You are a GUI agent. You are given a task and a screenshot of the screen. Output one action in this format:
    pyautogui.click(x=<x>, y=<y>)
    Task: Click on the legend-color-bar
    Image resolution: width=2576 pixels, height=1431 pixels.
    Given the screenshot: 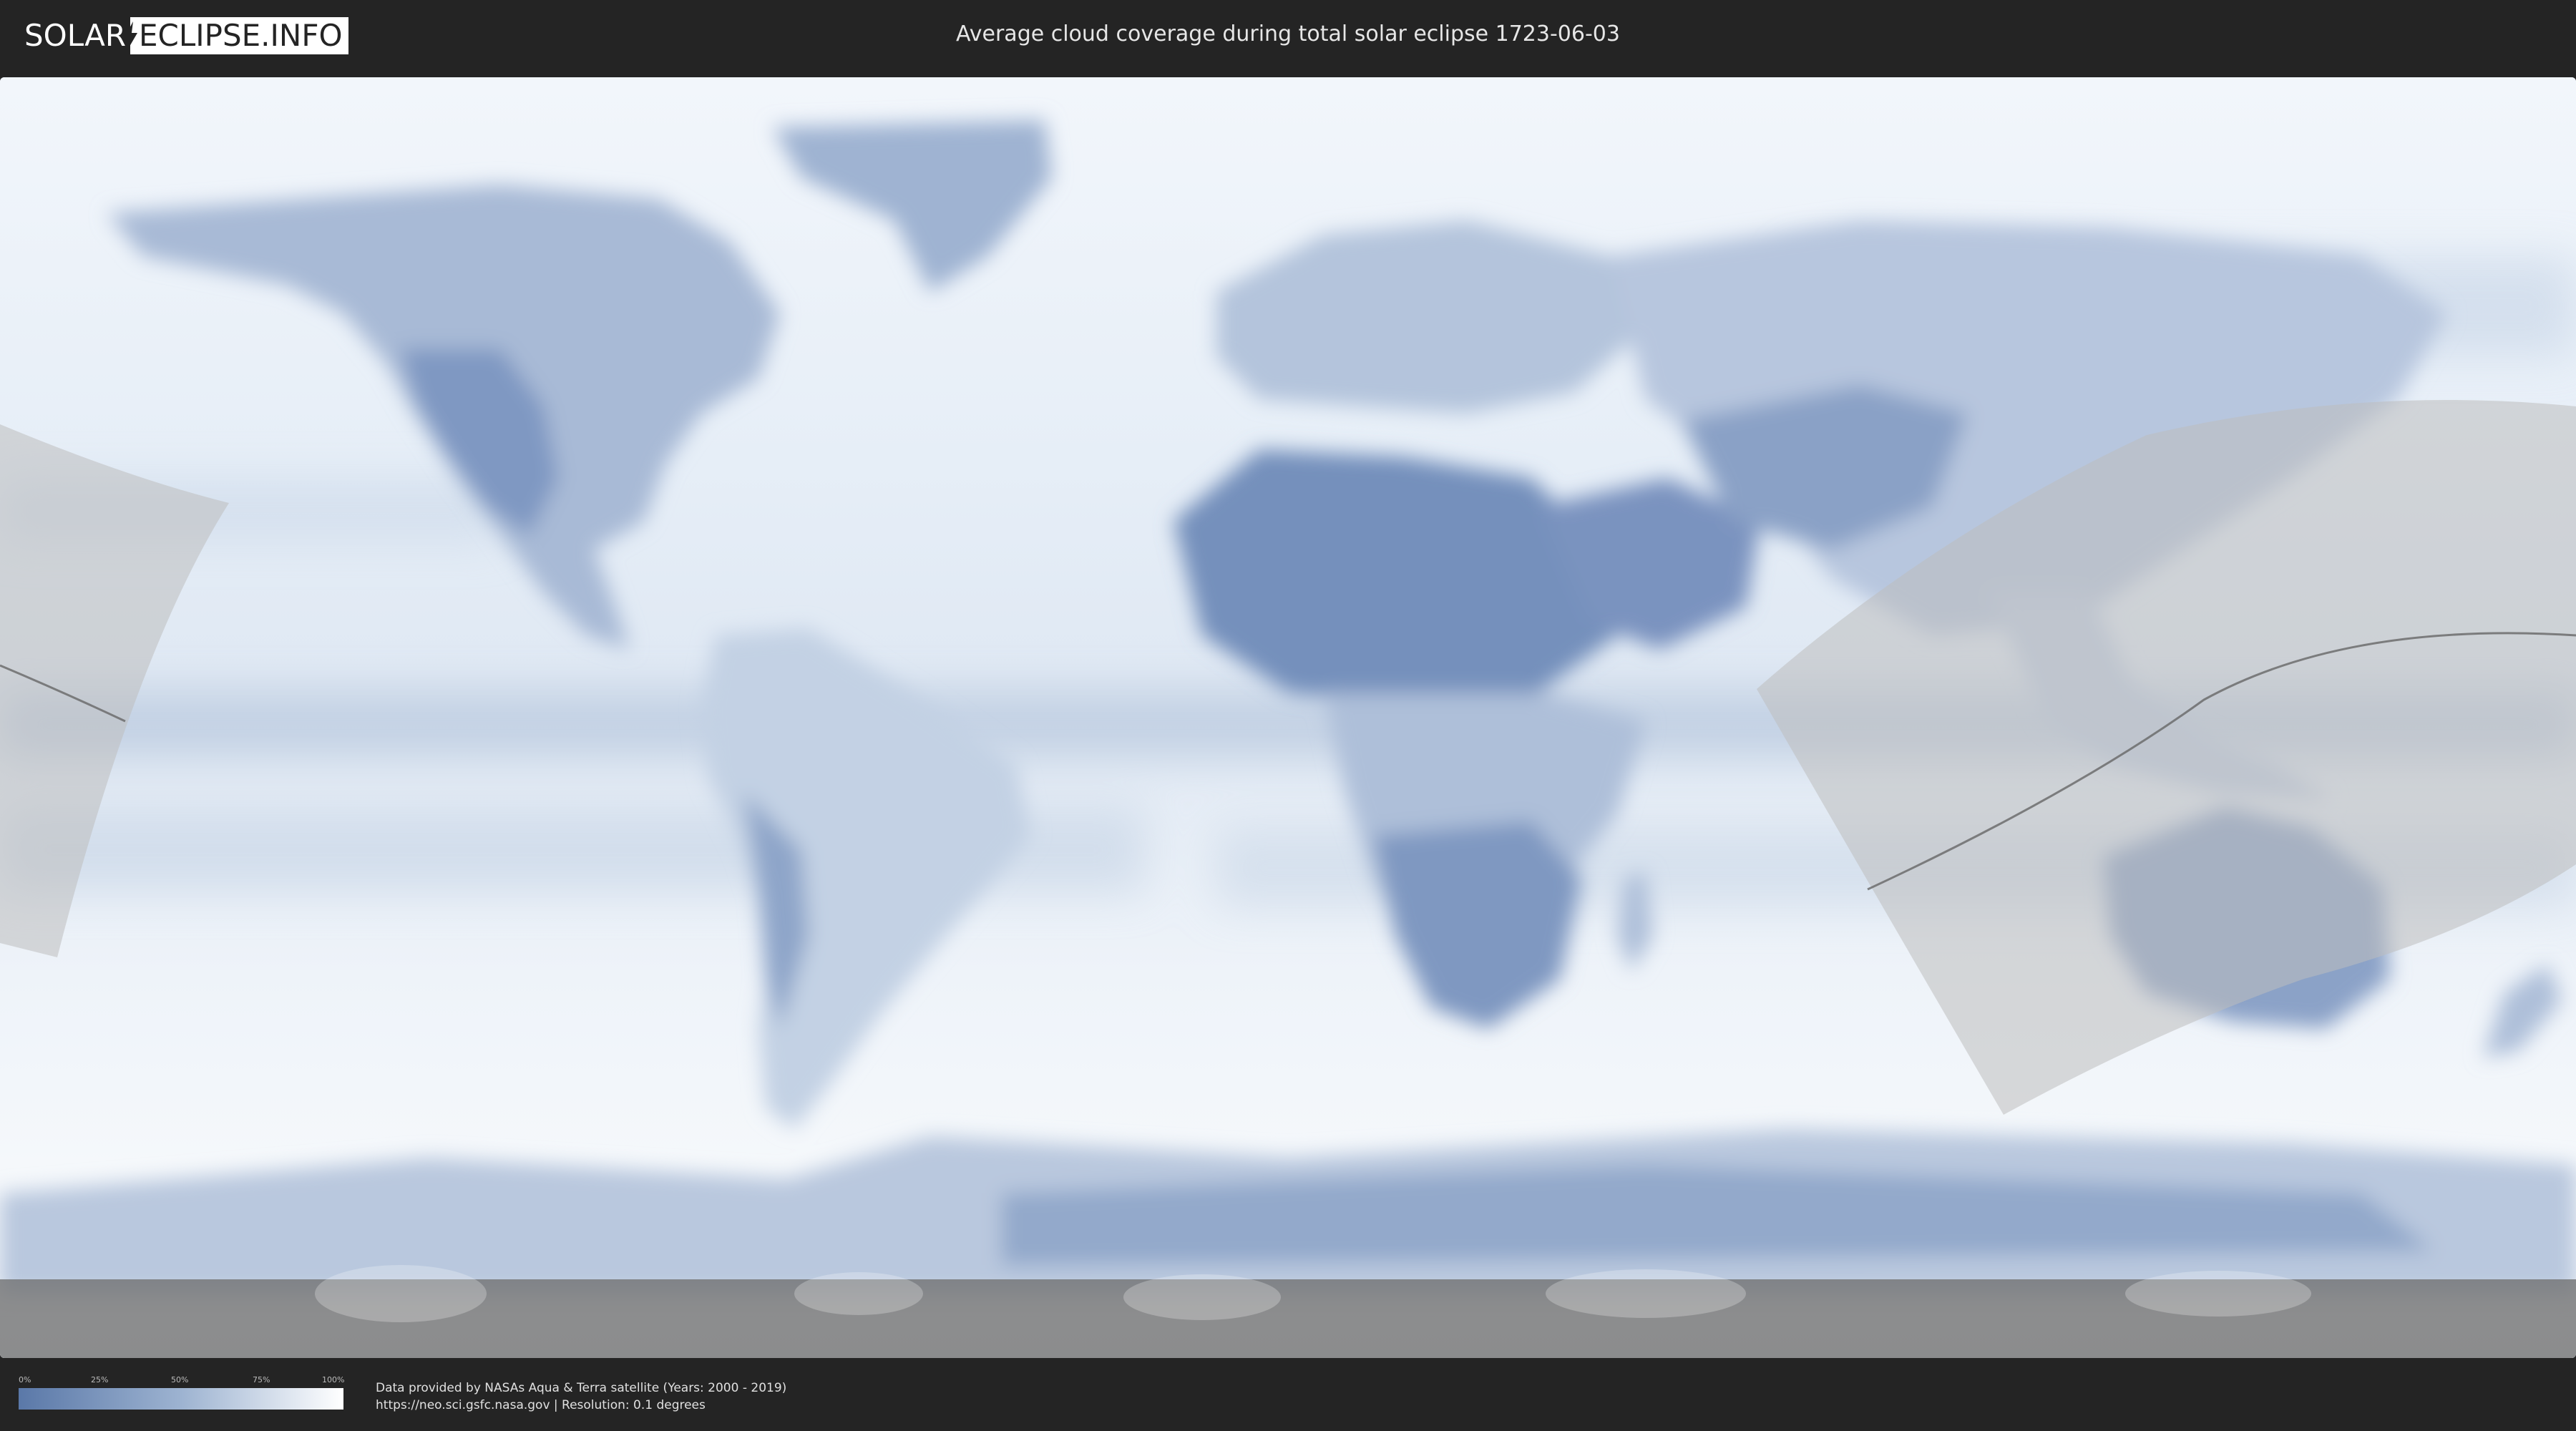 What is the action you would take?
    pyautogui.click(x=181, y=1399)
    